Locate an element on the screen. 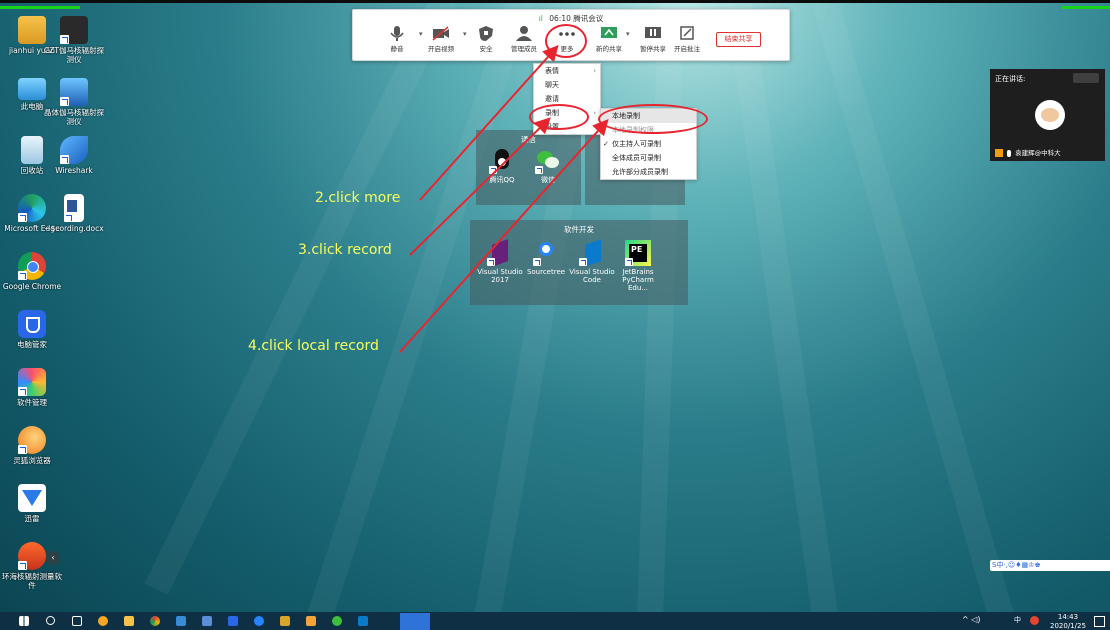 This screenshot has width=1110, height=630. taskbar: ^ ◁) 中 14:43 2020/1/25 is located at coordinates (555, 621).